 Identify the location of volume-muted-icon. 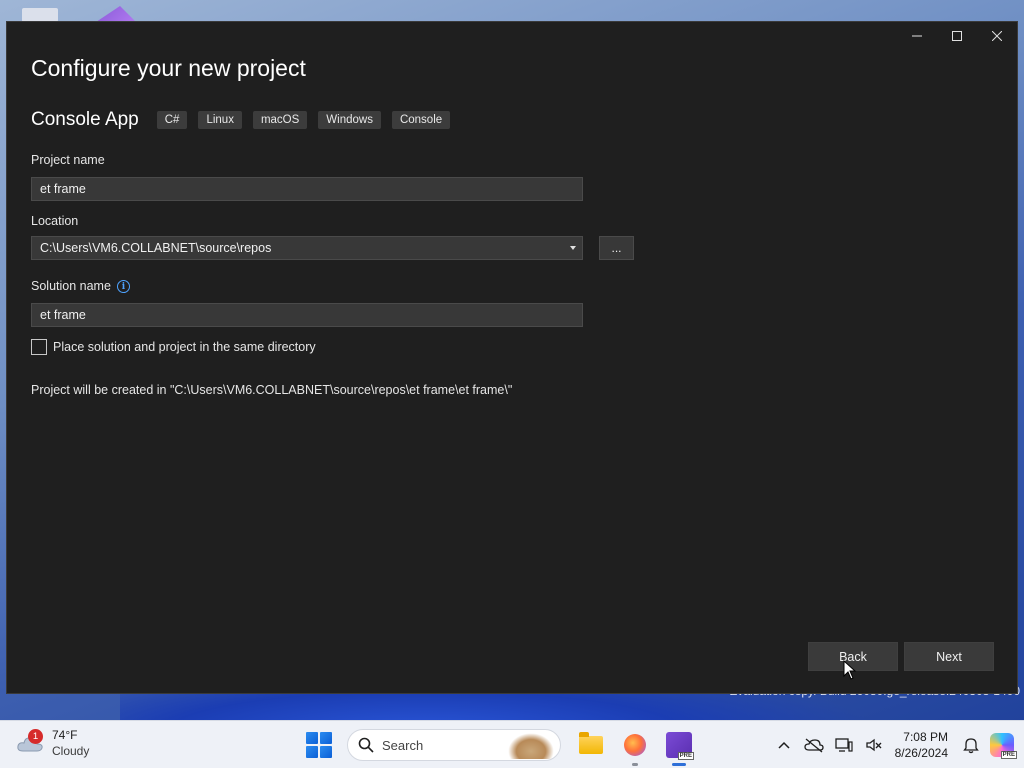
(873, 745).